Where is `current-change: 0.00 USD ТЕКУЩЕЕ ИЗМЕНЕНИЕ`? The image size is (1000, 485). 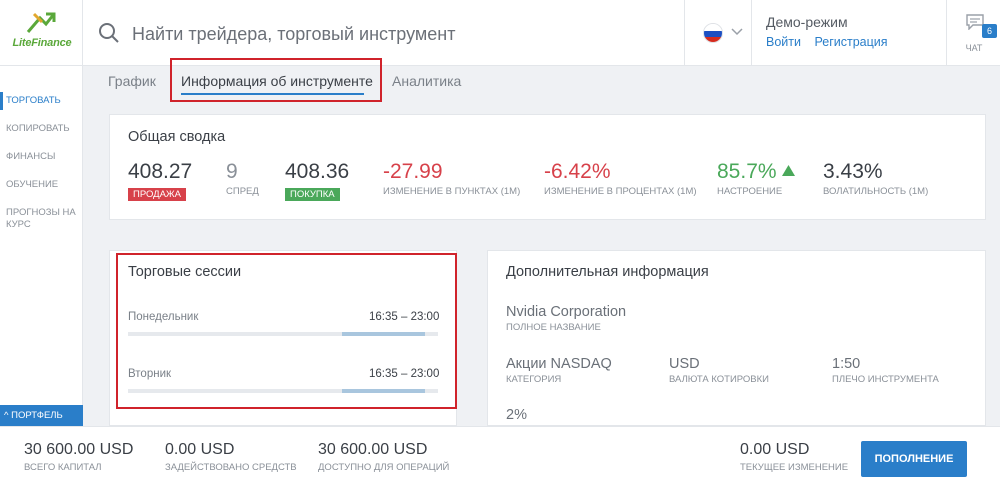
current-change: 0.00 USD ТЕКУЩЕЕ ИЗМЕНЕНИЕ is located at coordinates (794, 457).